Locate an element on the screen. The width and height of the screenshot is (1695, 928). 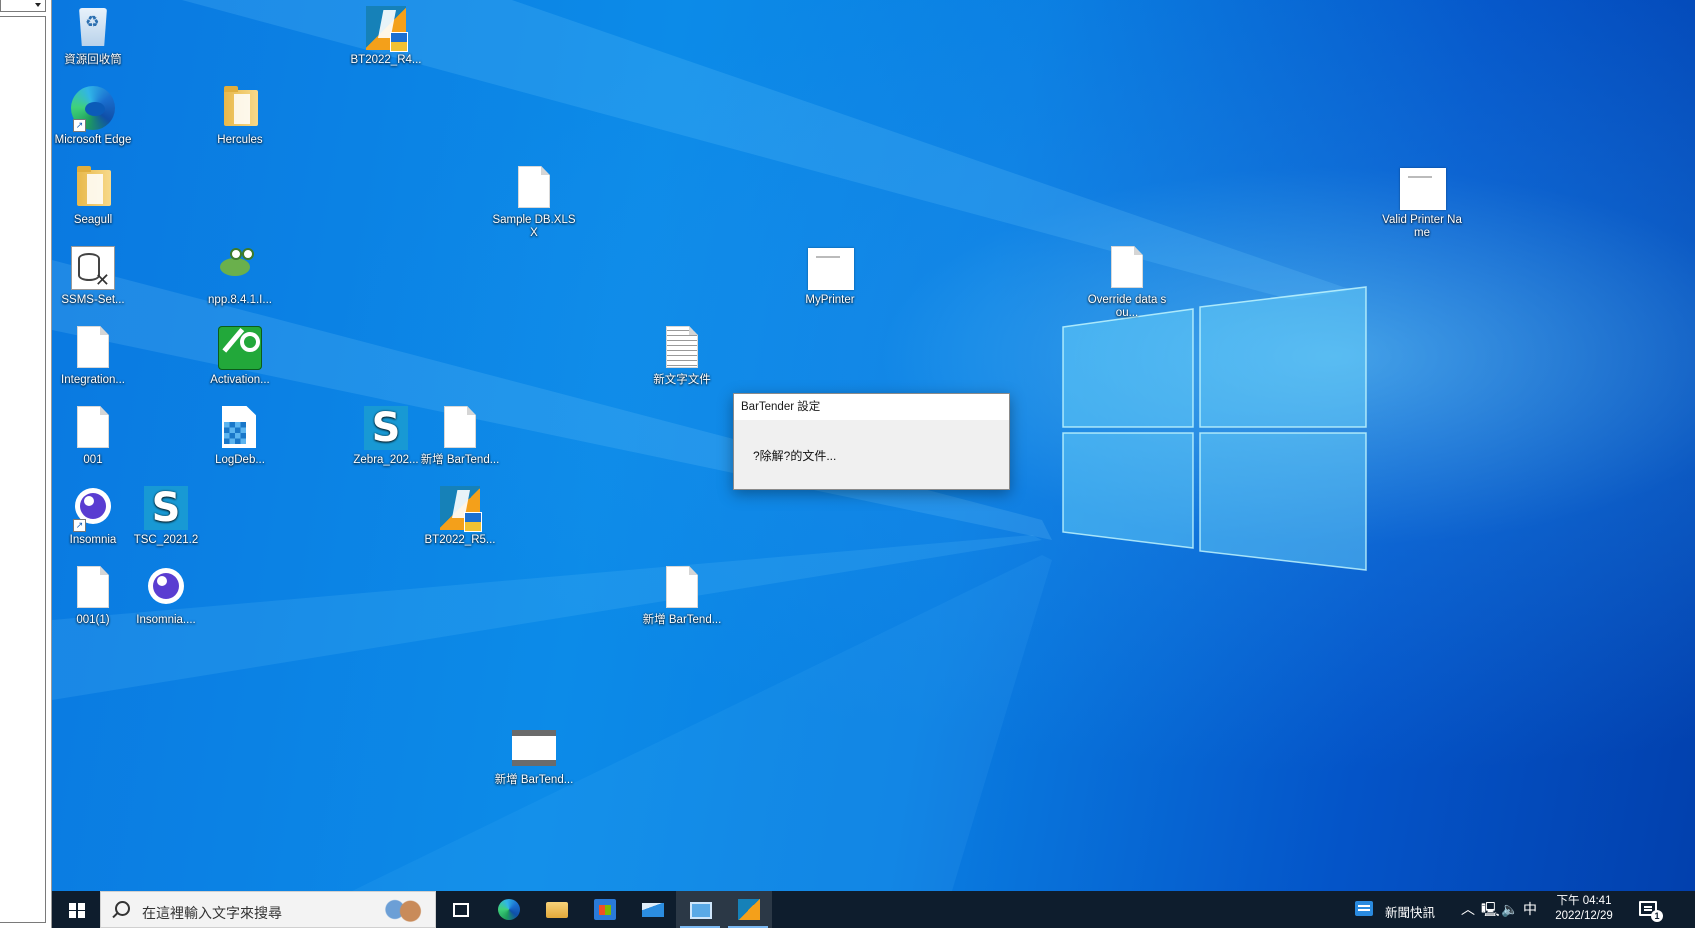
insomnia-icon is located at coordinates (166, 586).